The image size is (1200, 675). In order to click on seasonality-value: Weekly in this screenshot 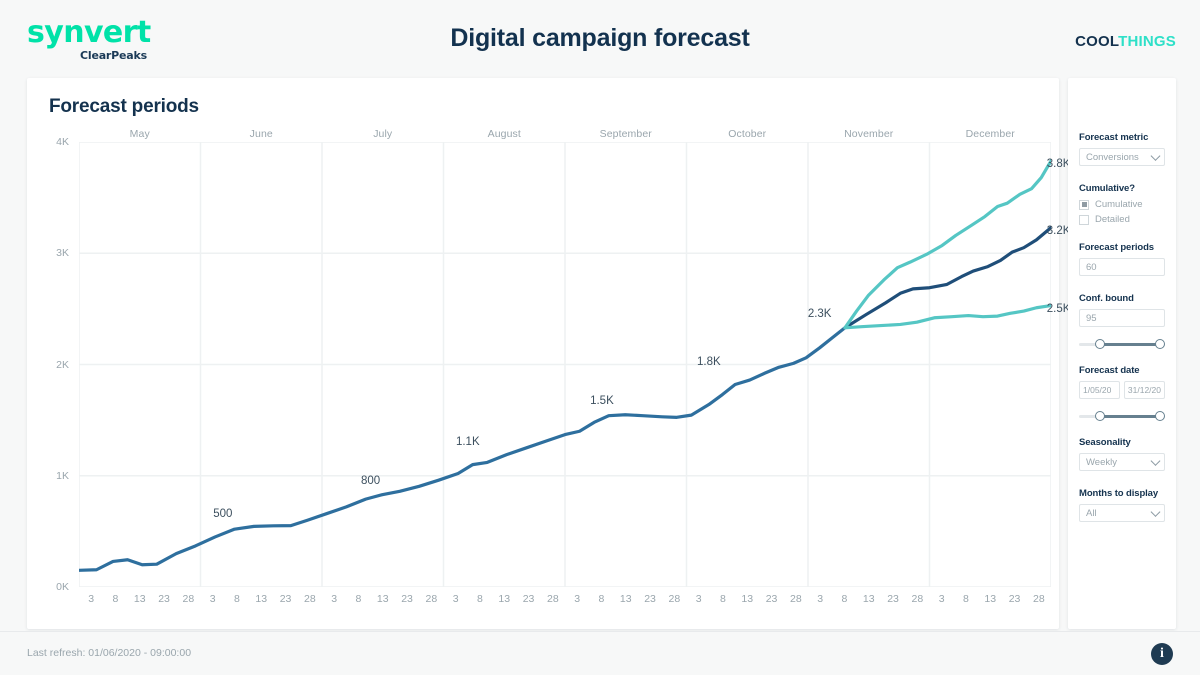, I will do `click(1101, 462)`.